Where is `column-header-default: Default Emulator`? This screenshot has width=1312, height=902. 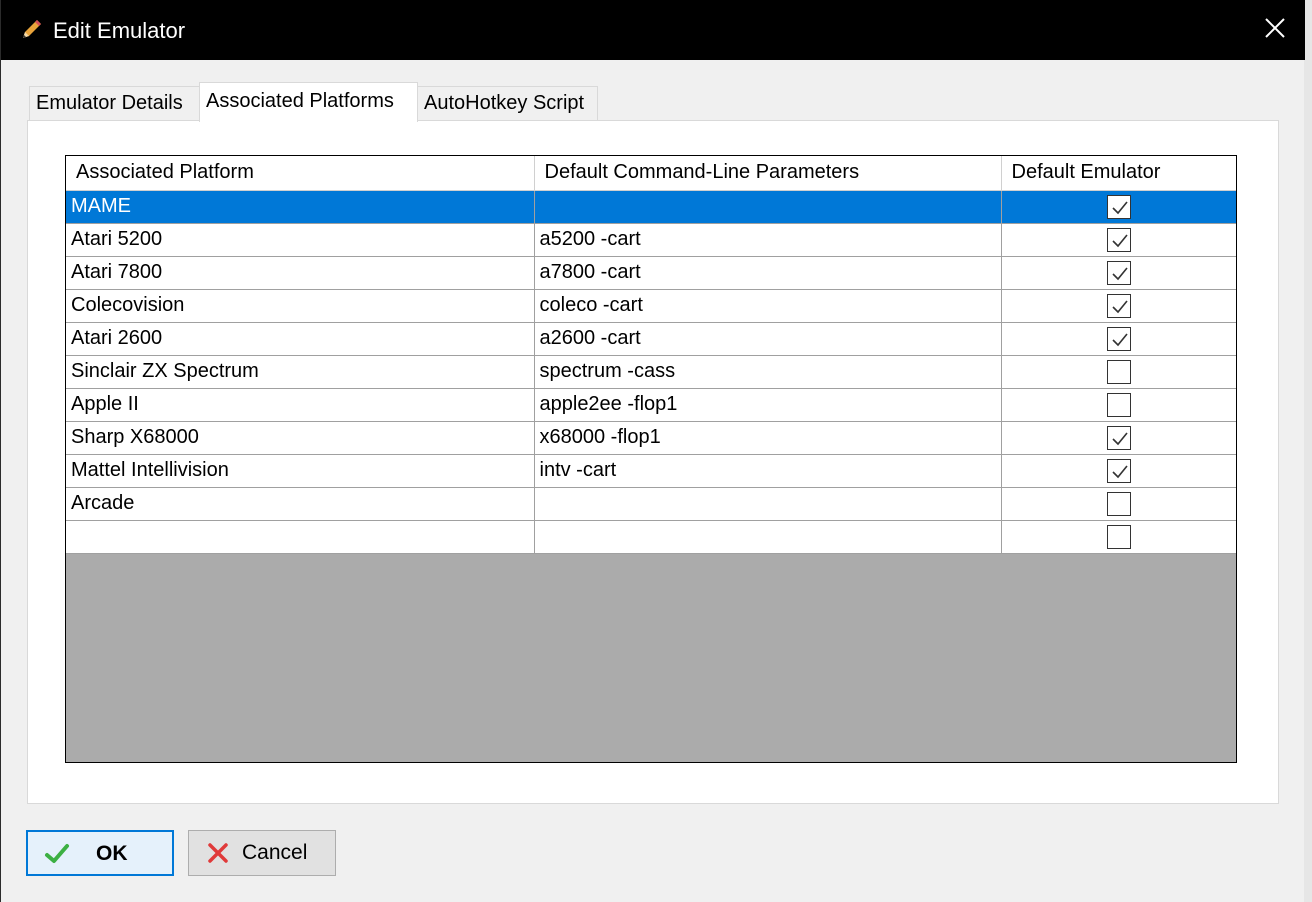 column-header-default: Default Emulator is located at coordinates (1118, 173).